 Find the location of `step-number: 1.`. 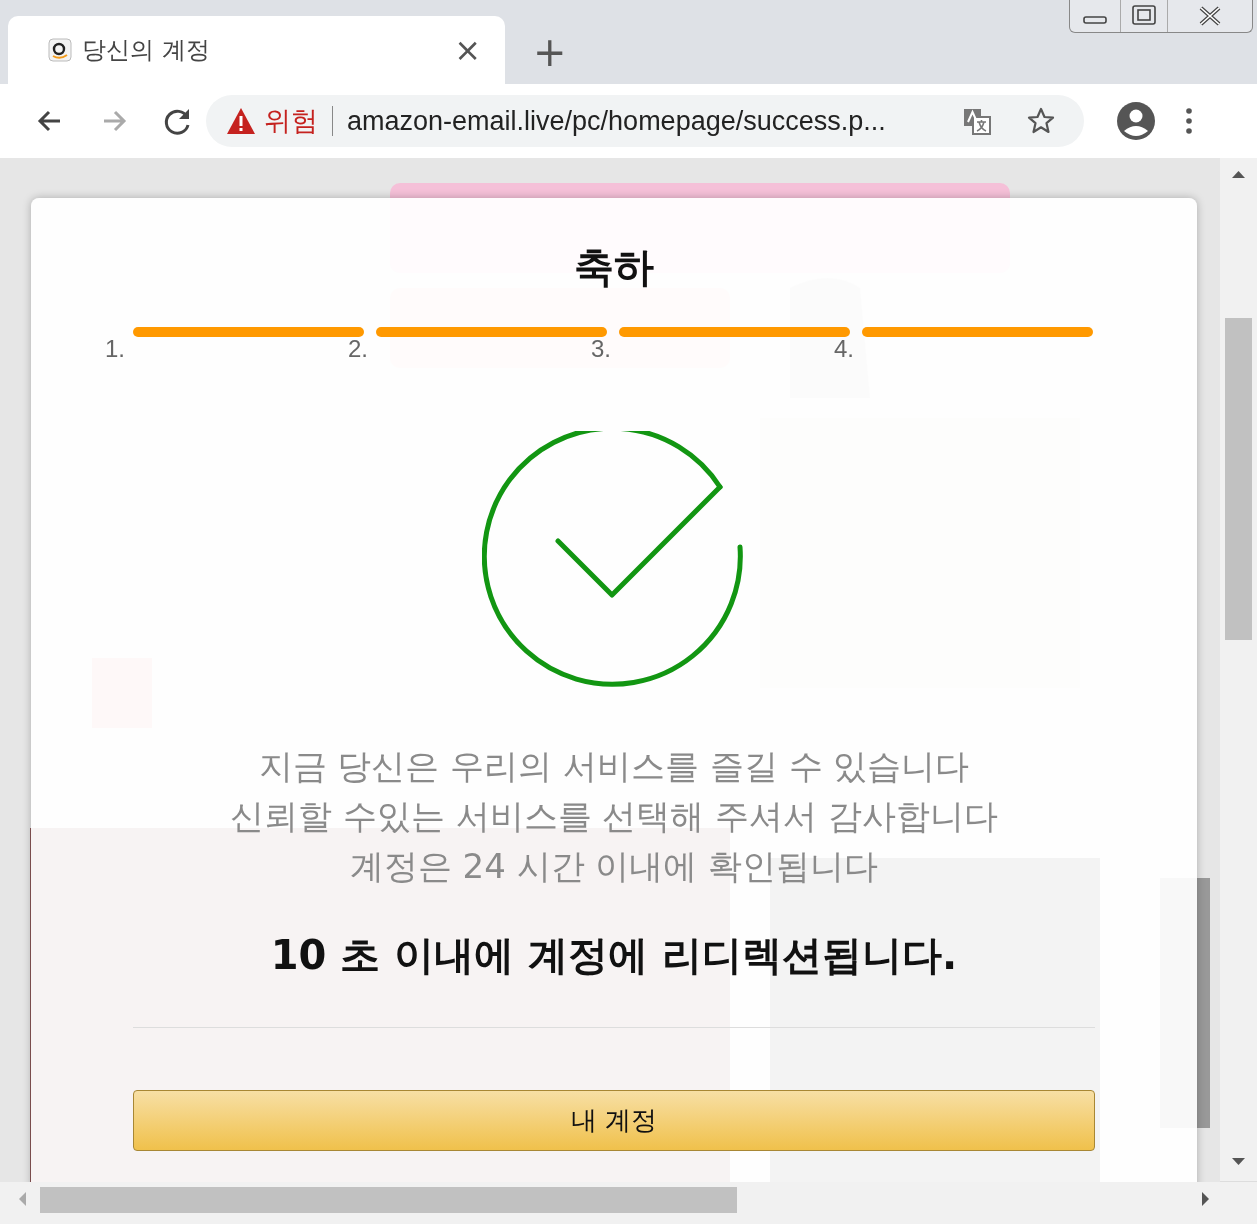

step-number: 1. is located at coordinates (114, 349).